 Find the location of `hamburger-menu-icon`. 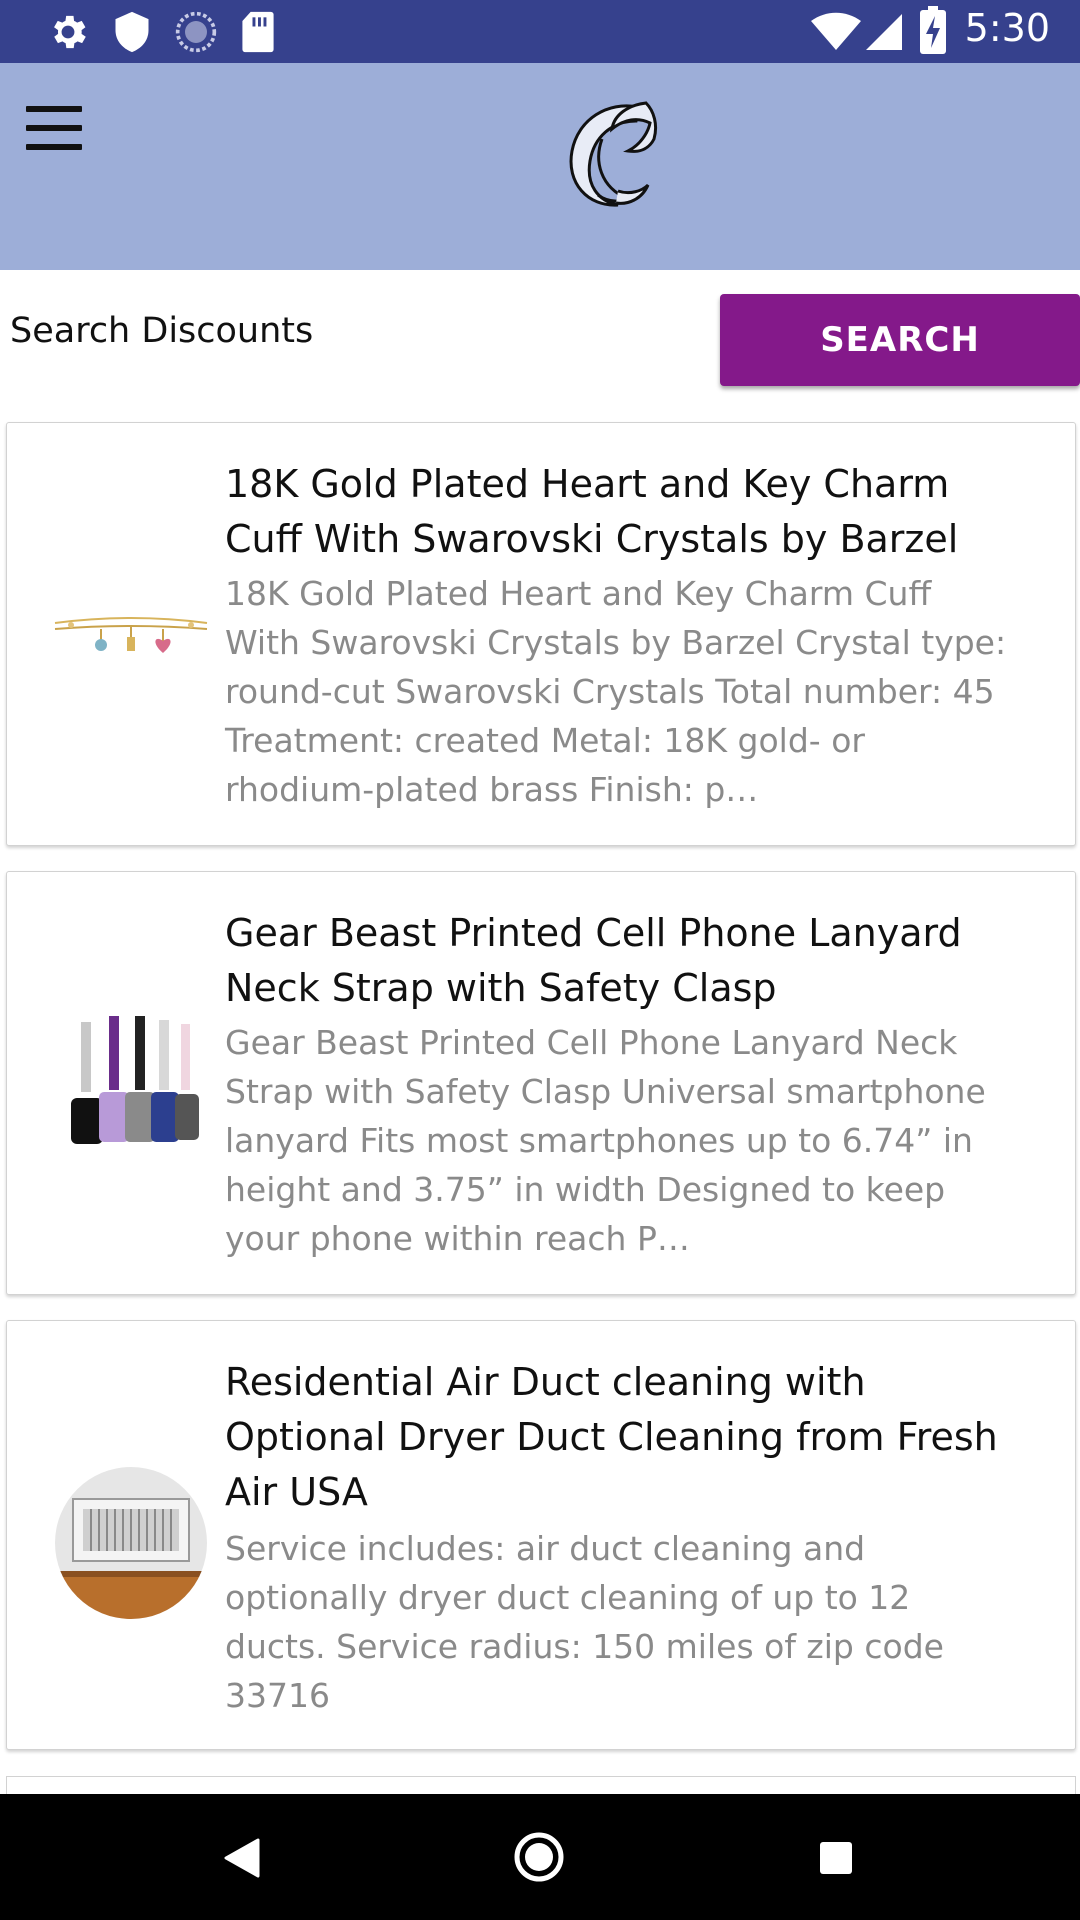

hamburger-menu-icon is located at coordinates (54, 128).